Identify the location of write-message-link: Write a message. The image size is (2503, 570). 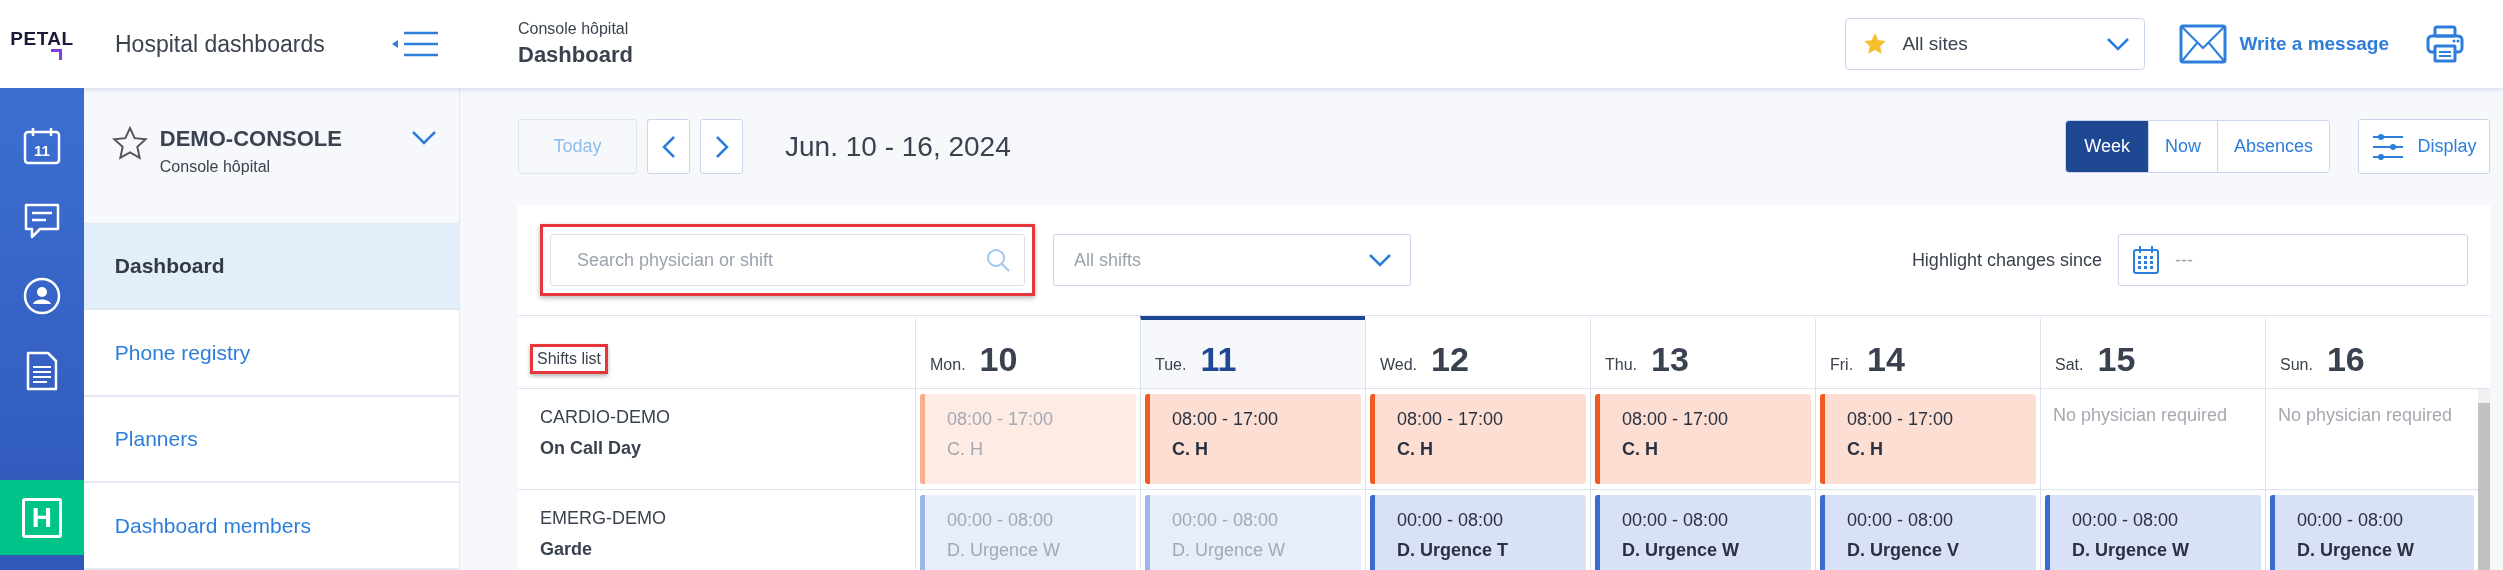
(2314, 44).